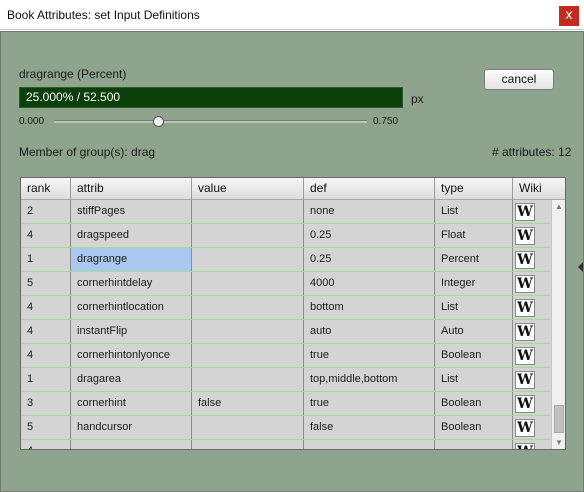  Describe the element at coordinates (369, 189) in the screenshot. I see `column-header-def: def` at that location.